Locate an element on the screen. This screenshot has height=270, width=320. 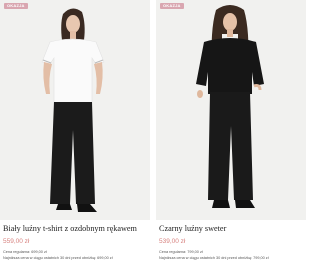
product-price: 559,00 zł is located at coordinates (16, 241).